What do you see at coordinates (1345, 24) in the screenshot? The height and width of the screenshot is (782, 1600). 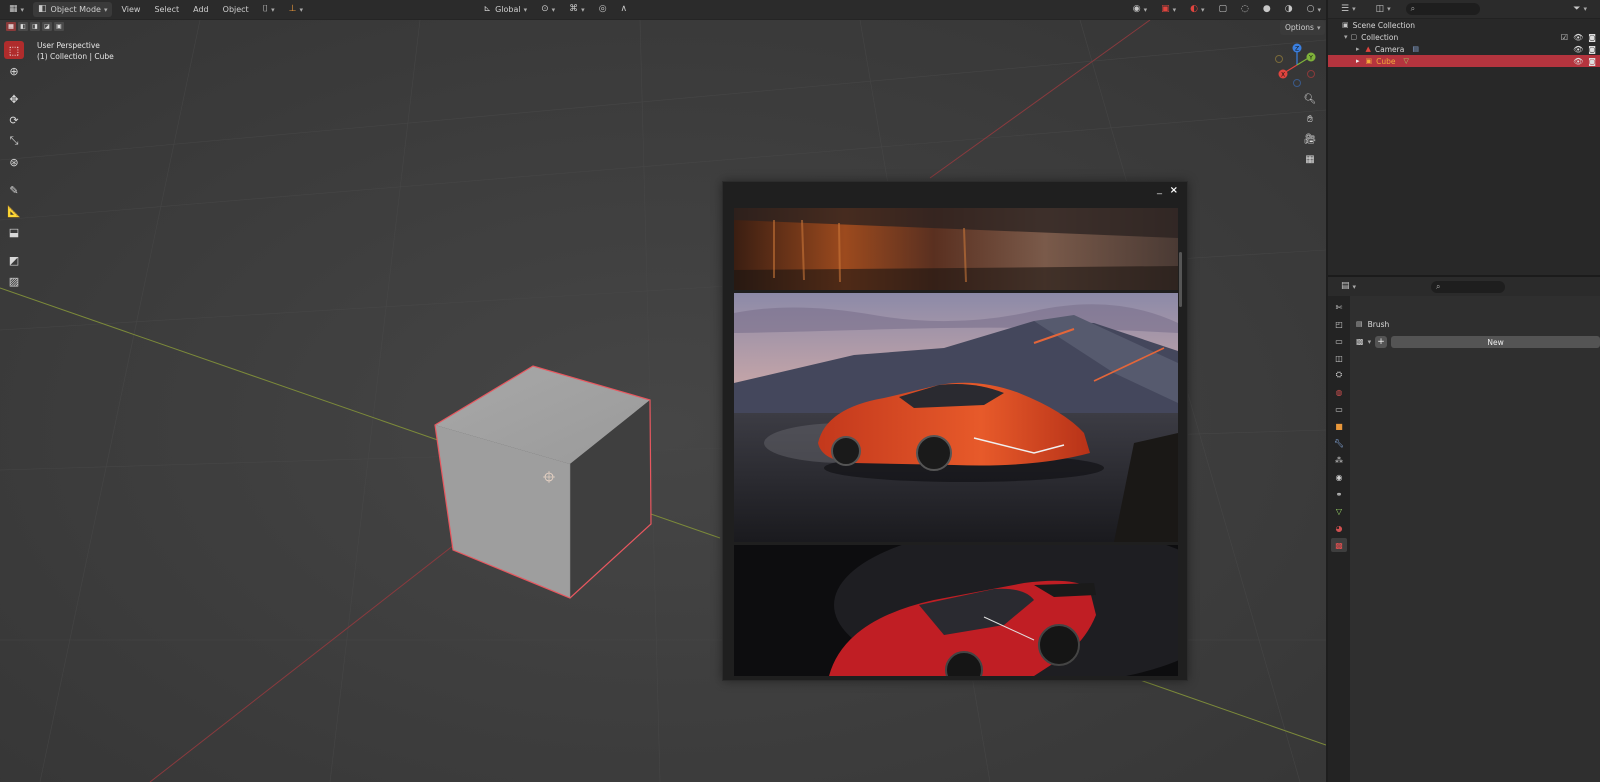 I see `scene-collection-icon: ▣` at bounding box center [1345, 24].